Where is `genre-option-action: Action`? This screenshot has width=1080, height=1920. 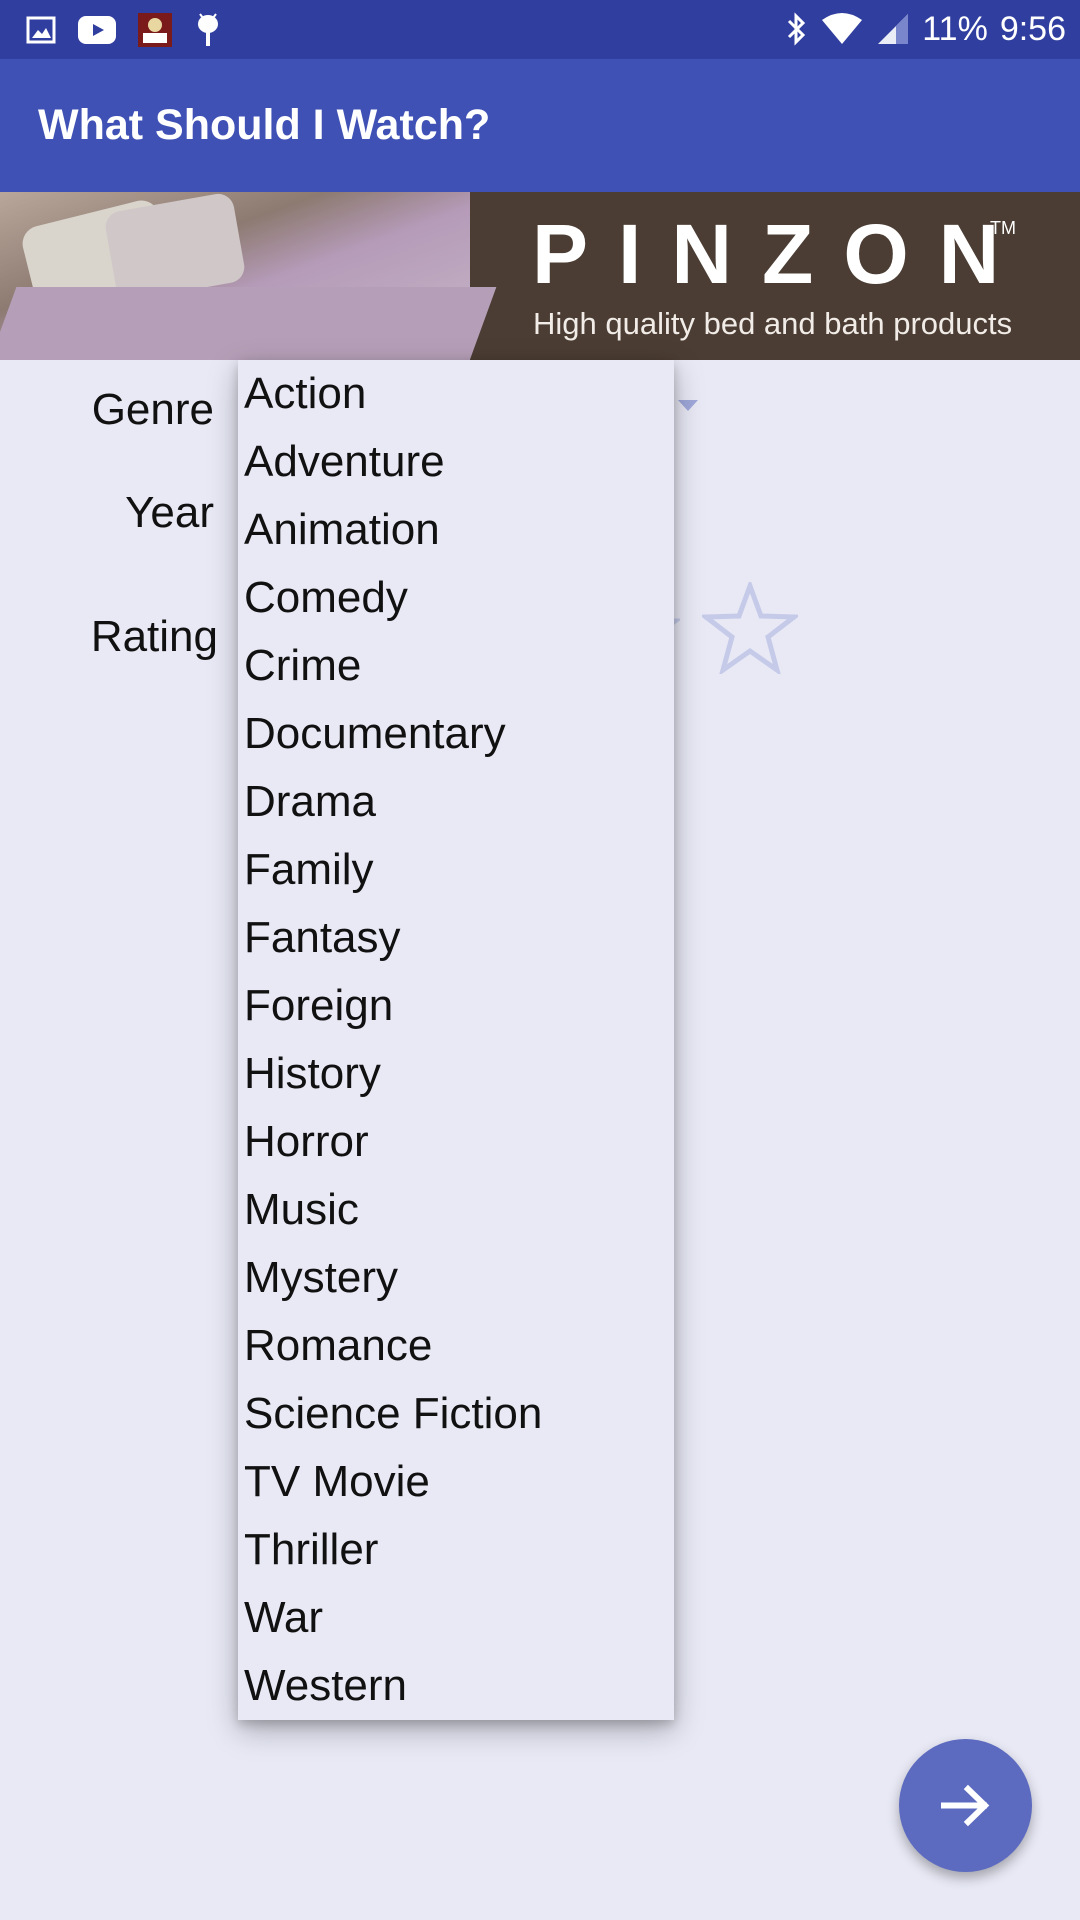
genre-option-action: Action is located at coordinates (456, 394).